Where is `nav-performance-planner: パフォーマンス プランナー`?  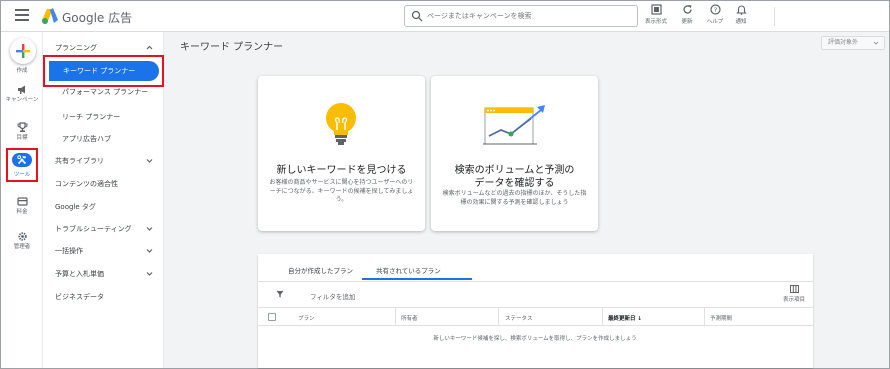
nav-performance-planner: パフォーマンス プランナー is located at coordinates (109, 97).